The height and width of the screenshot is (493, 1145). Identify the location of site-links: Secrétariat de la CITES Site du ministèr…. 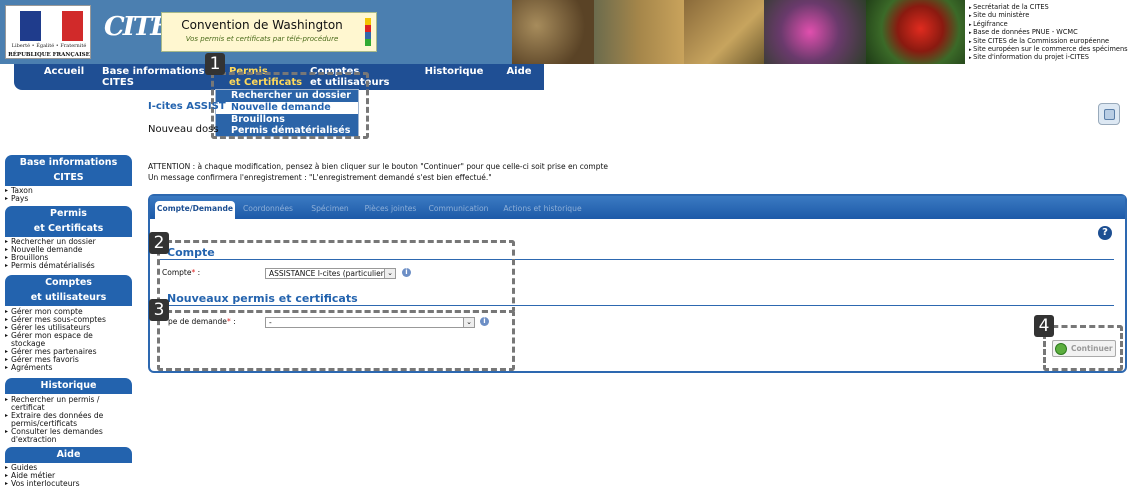
(1057, 33).